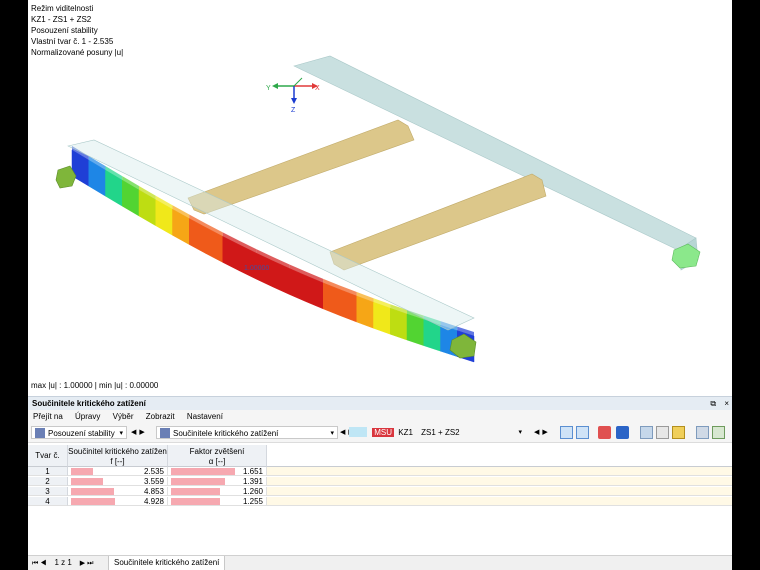 The height and width of the screenshot is (570, 760). I want to click on cell-magnification-factor: 1.651, so click(217, 471).